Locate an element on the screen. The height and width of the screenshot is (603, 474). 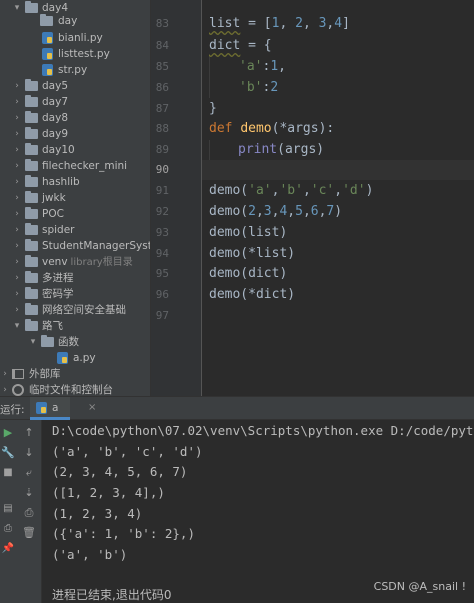
code-line-85: 'a':1, is located at coordinates (262, 67).